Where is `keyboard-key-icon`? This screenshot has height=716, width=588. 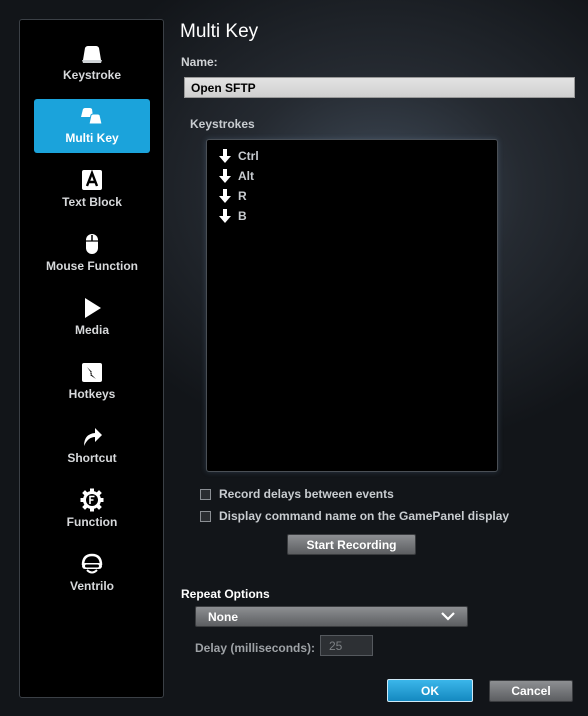 keyboard-key-icon is located at coordinates (92, 54).